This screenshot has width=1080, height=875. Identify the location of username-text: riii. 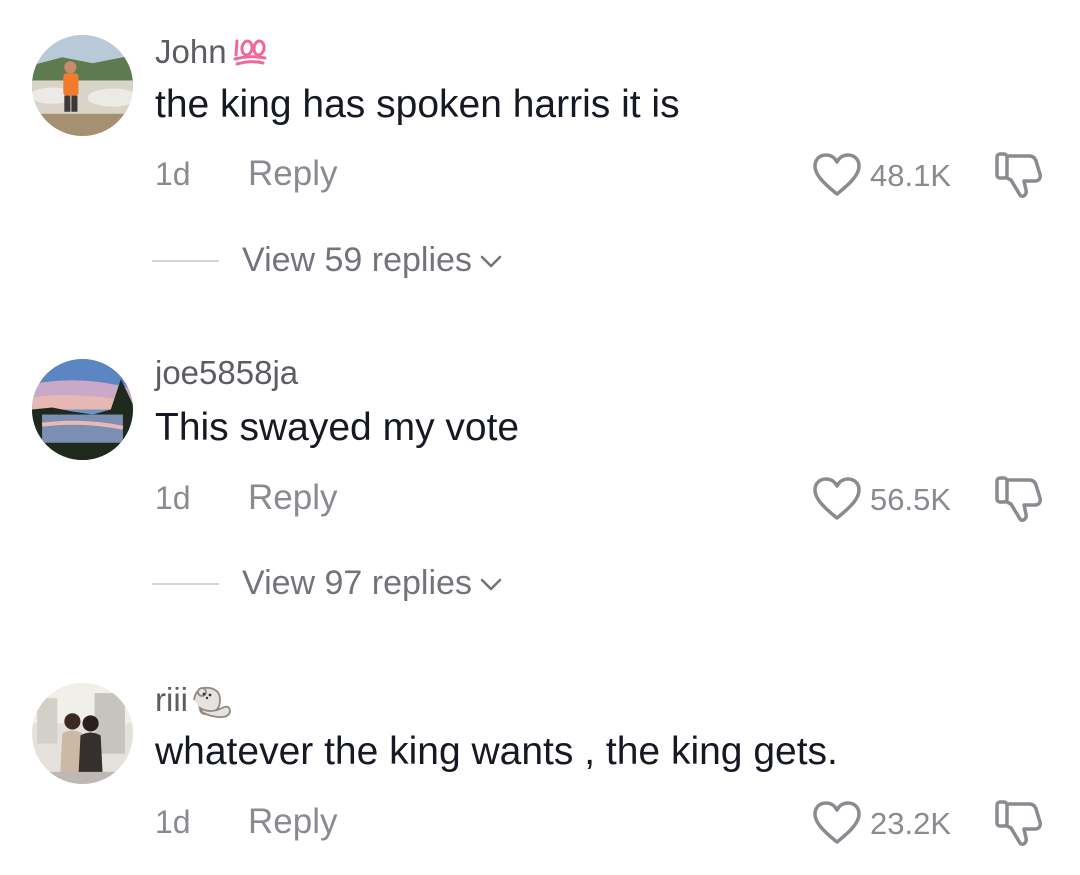
(171, 700).